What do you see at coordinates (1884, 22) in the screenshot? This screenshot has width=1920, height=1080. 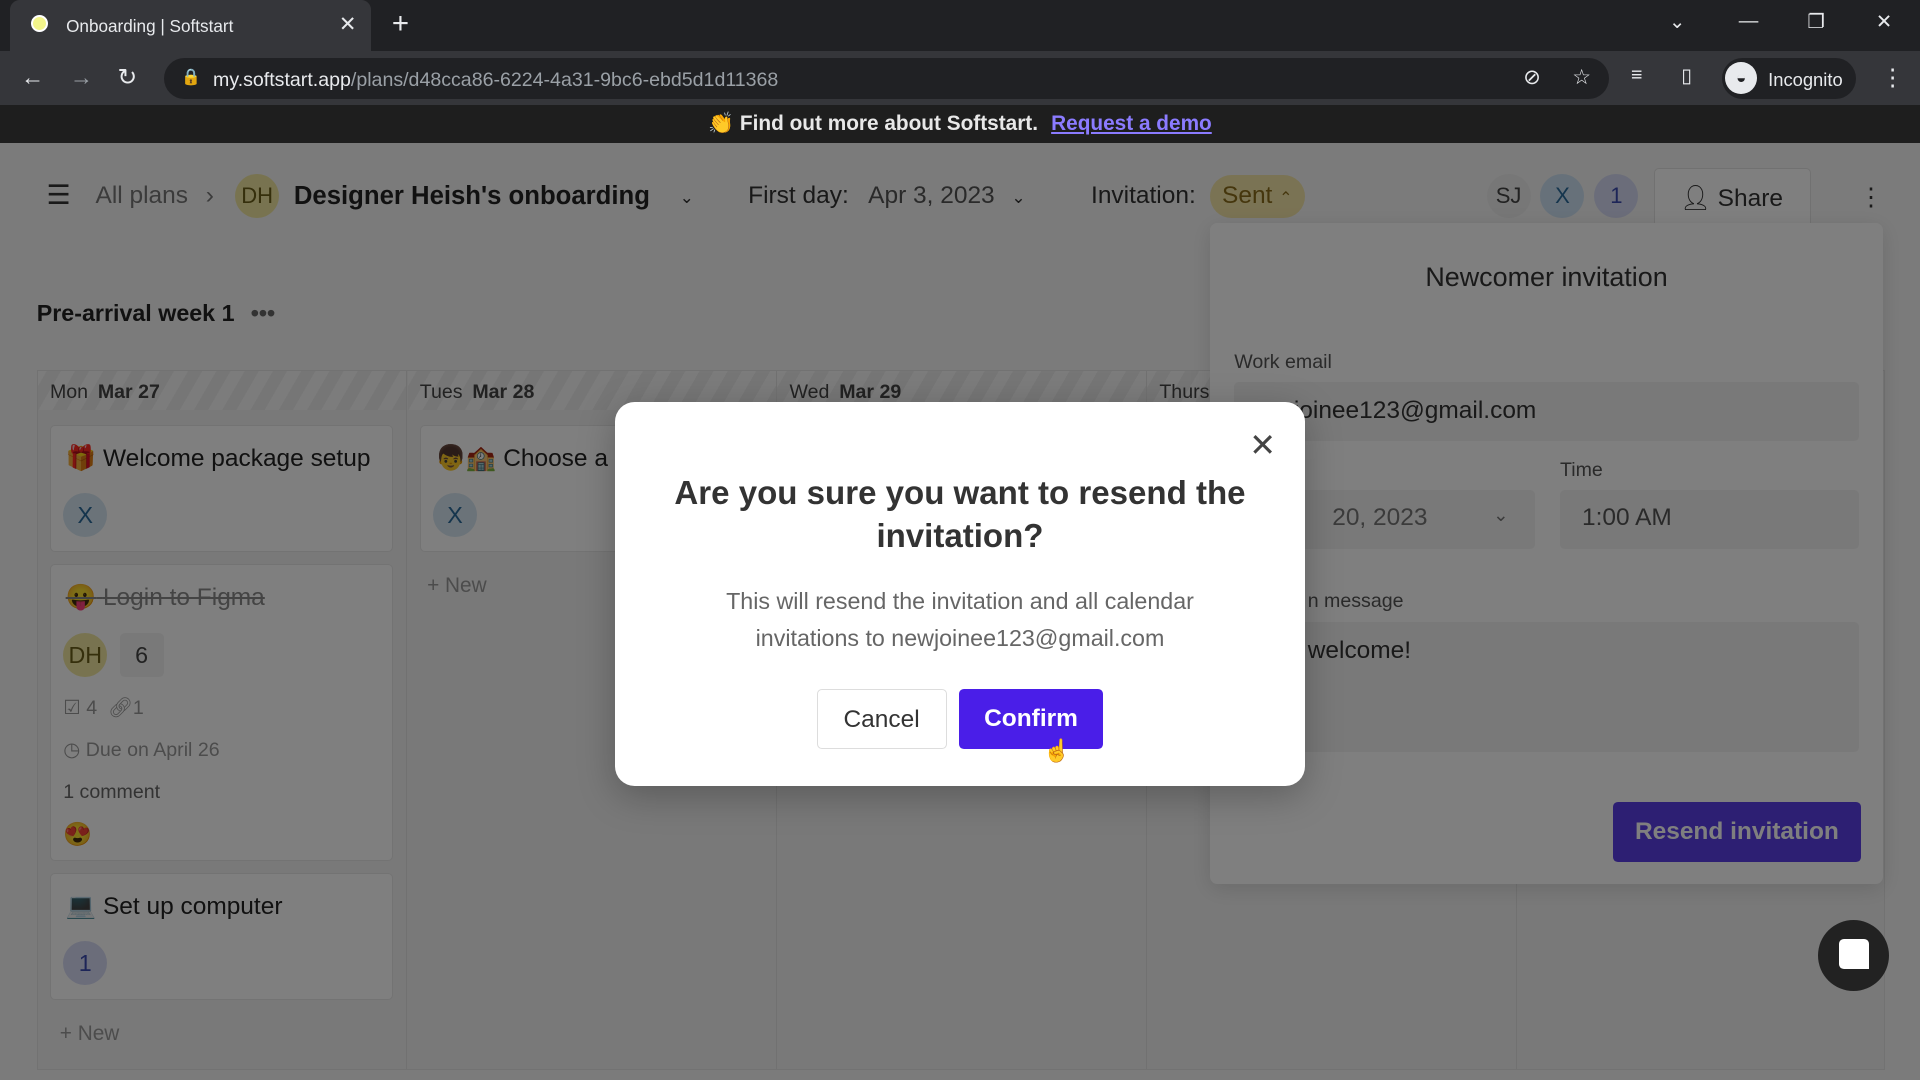 I see `close-window-icon: ✕` at bounding box center [1884, 22].